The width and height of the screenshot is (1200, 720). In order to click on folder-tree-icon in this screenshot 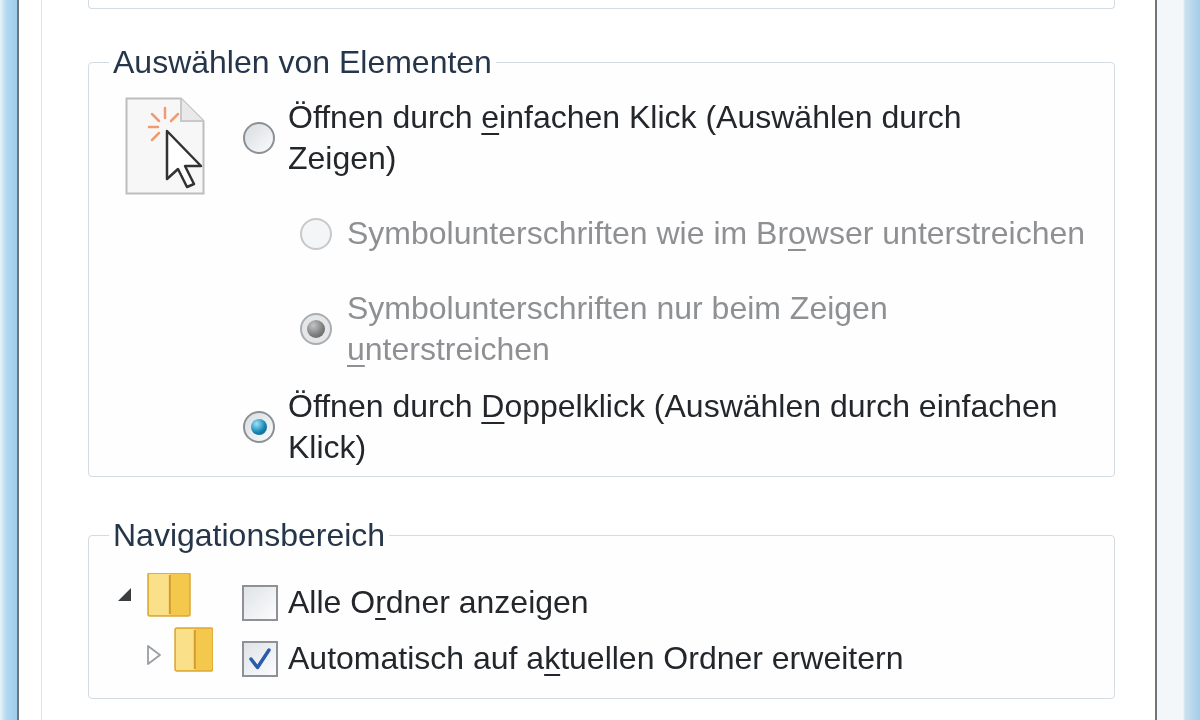, I will do `click(165, 622)`.